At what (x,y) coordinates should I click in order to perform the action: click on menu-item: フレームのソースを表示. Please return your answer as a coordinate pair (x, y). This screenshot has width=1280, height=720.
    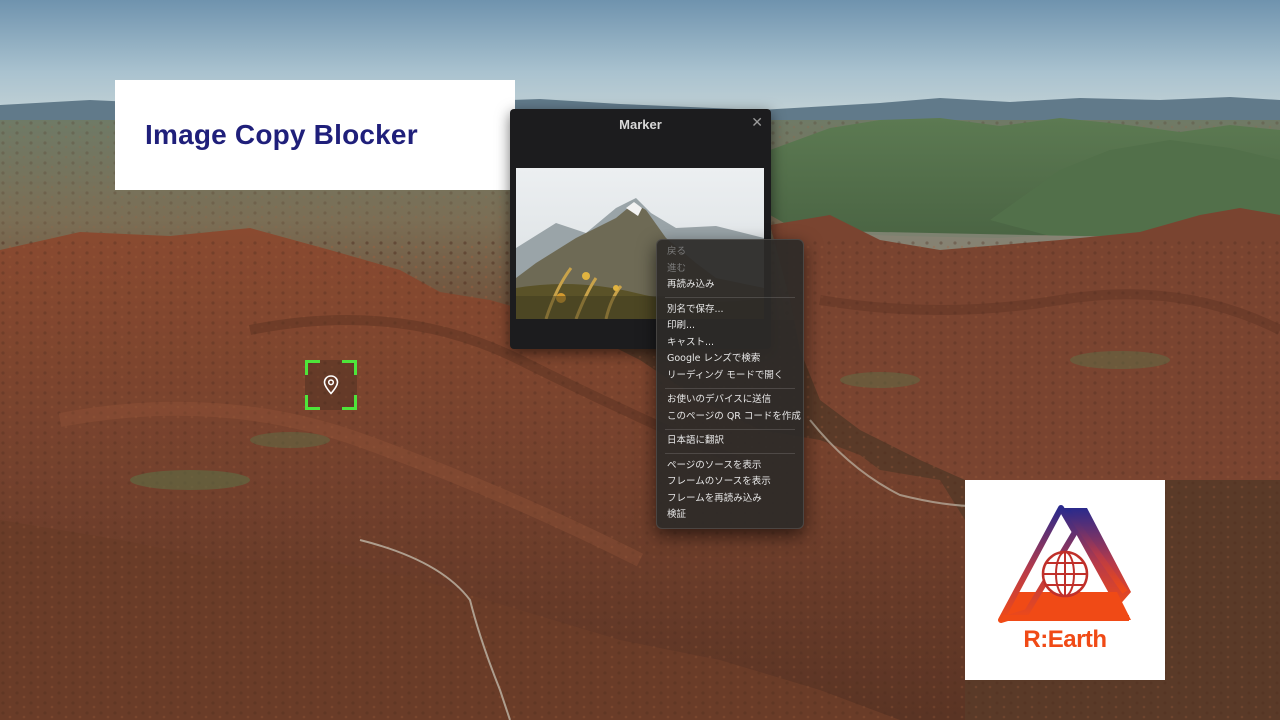
    Looking at the image, I should click on (730, 482).